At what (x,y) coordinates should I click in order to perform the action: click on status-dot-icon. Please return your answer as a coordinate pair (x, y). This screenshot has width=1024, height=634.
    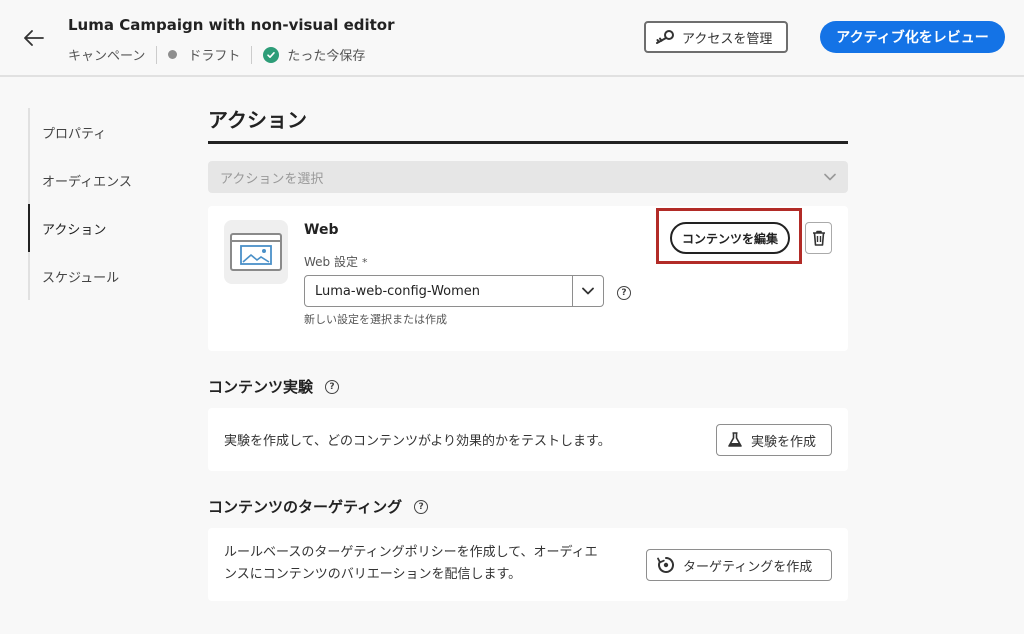
    Looking at the image, I should click on (173, 54).